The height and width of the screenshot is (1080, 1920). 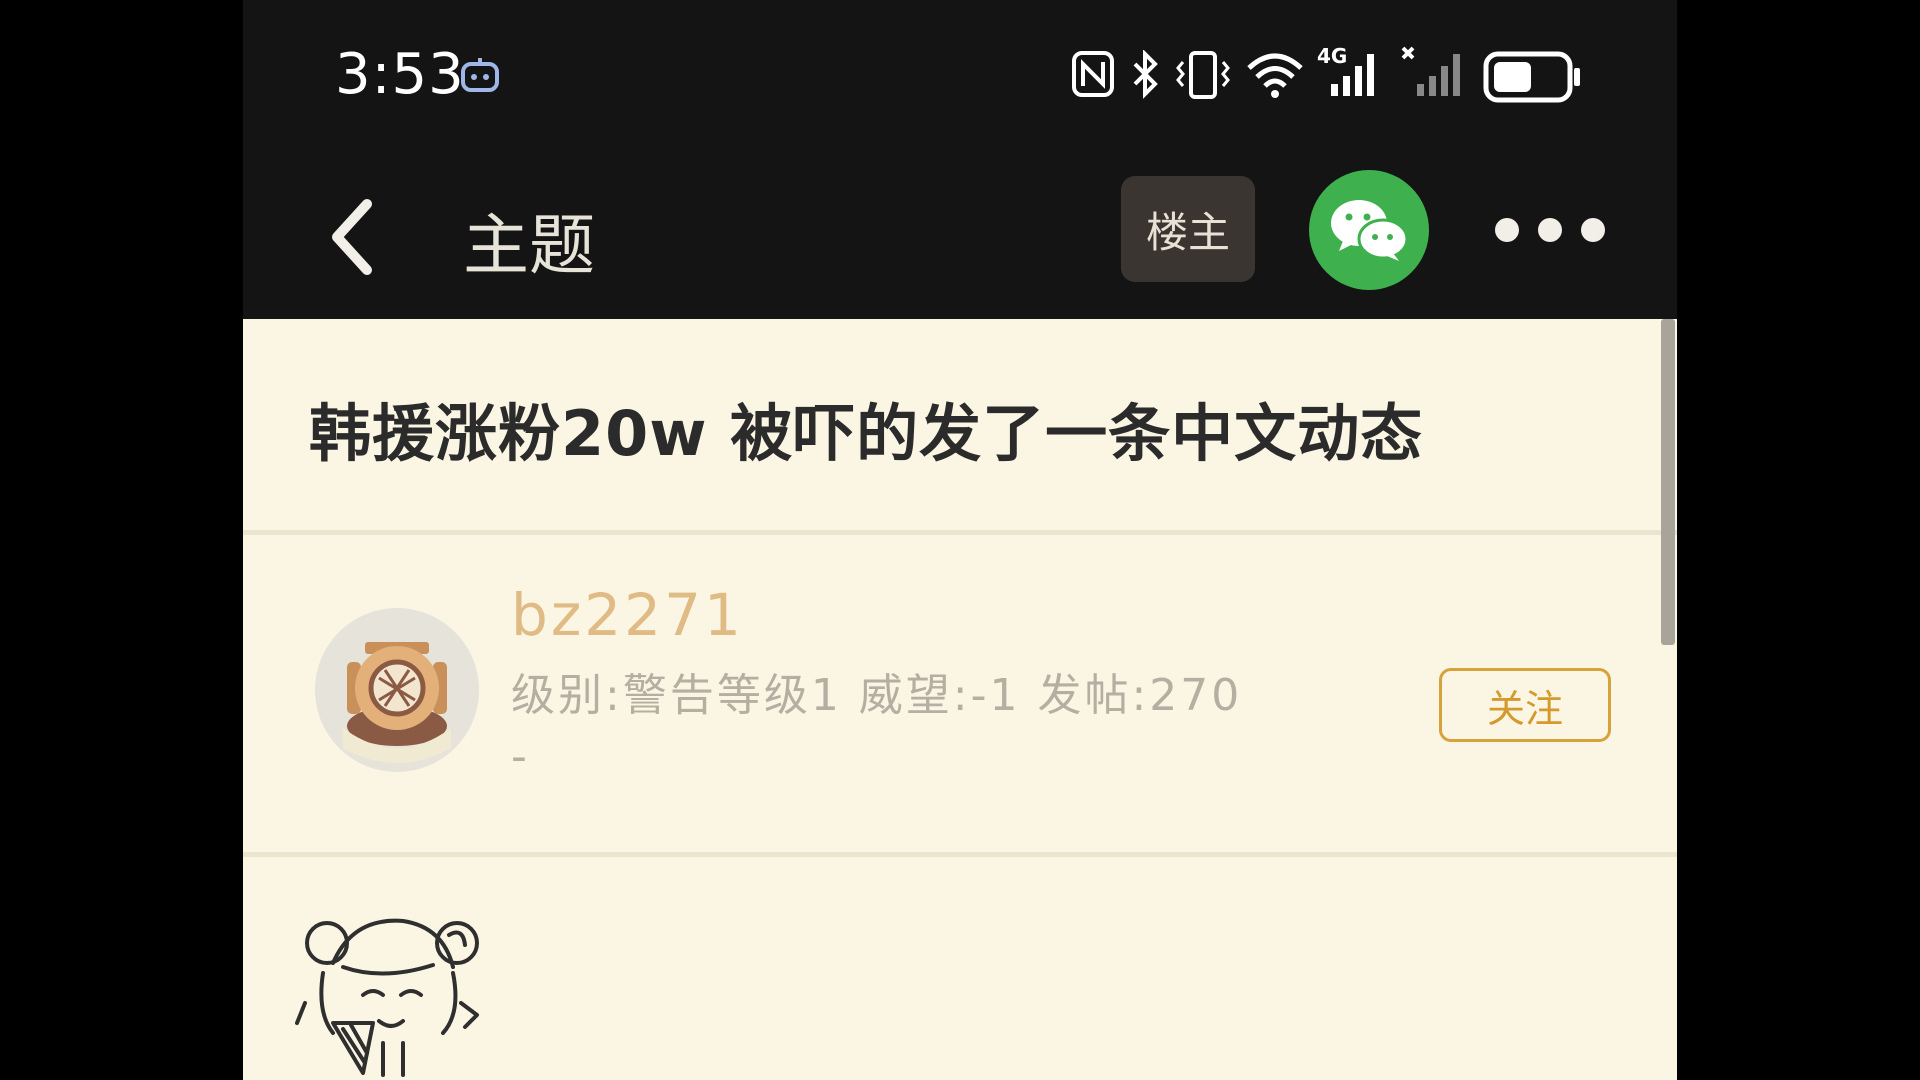 I want to click on more-options-button, so click(x=1553, y=230).